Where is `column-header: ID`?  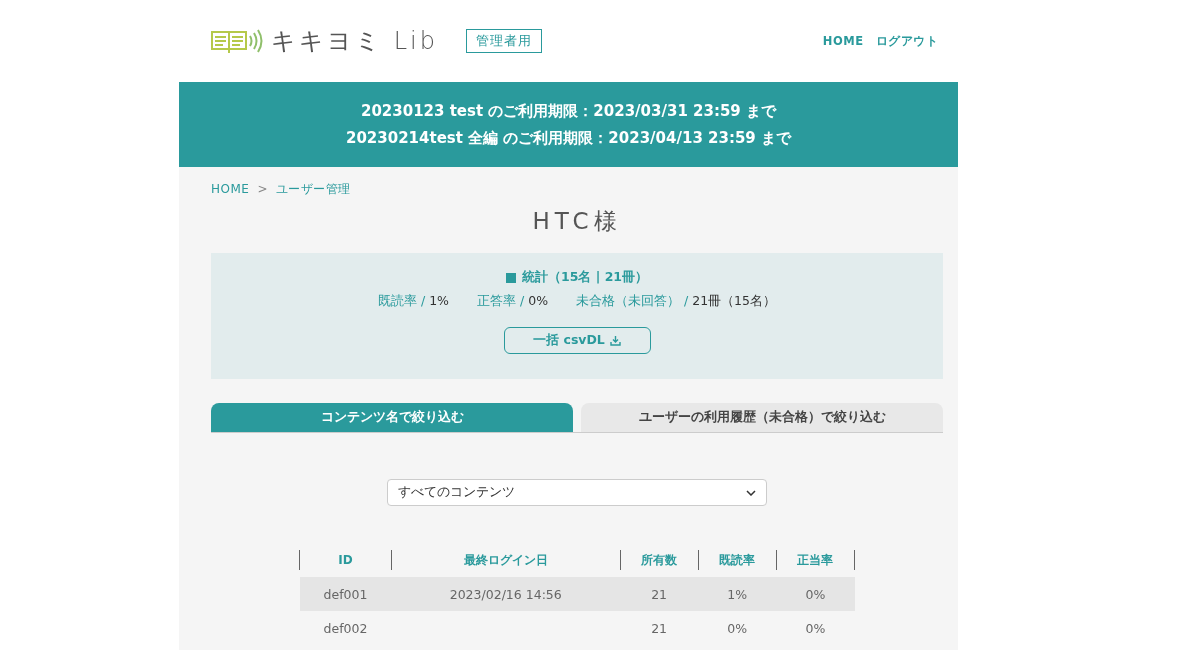
column-header: ID is located at coordinates (345, 560).